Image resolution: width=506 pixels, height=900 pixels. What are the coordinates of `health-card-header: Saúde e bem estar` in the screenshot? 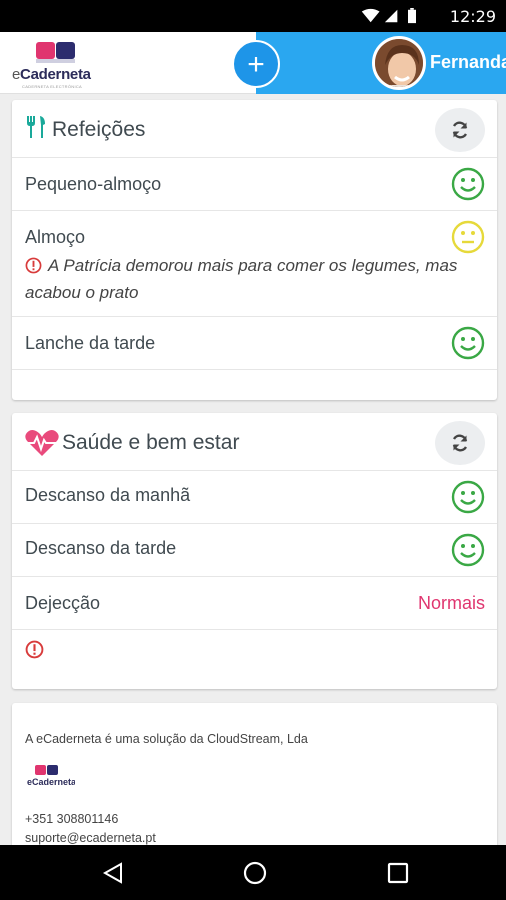 It's located at (254, 442).